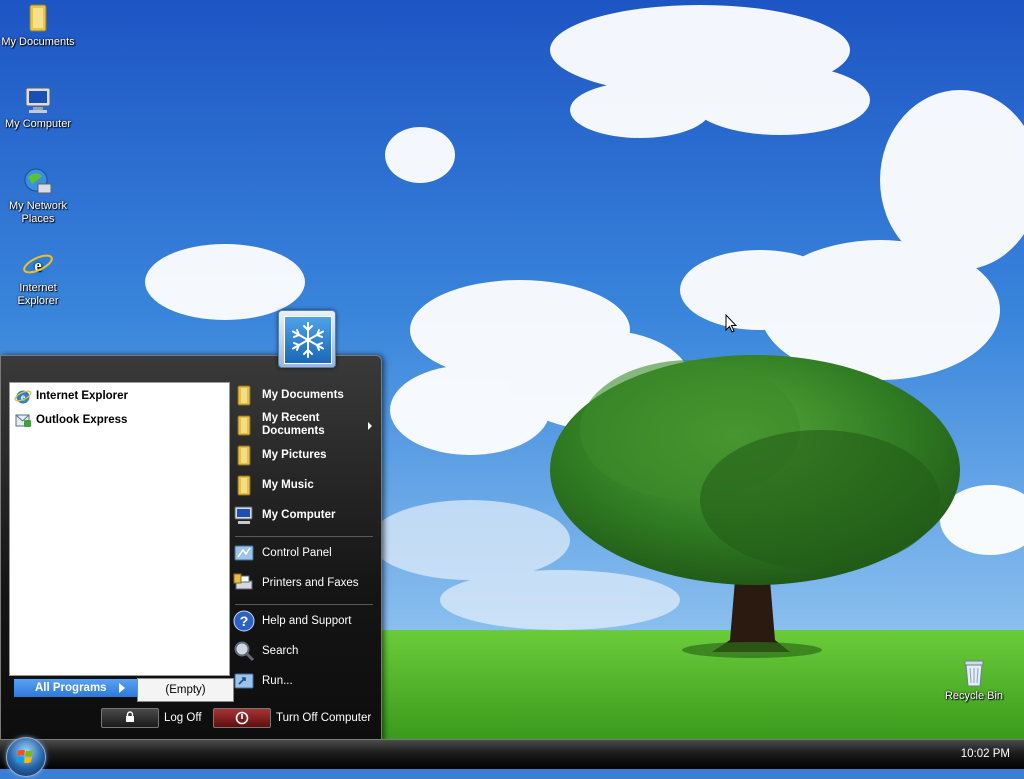  I want to click on menu-item-my-pictures: My Pictures, so click(280, 455).